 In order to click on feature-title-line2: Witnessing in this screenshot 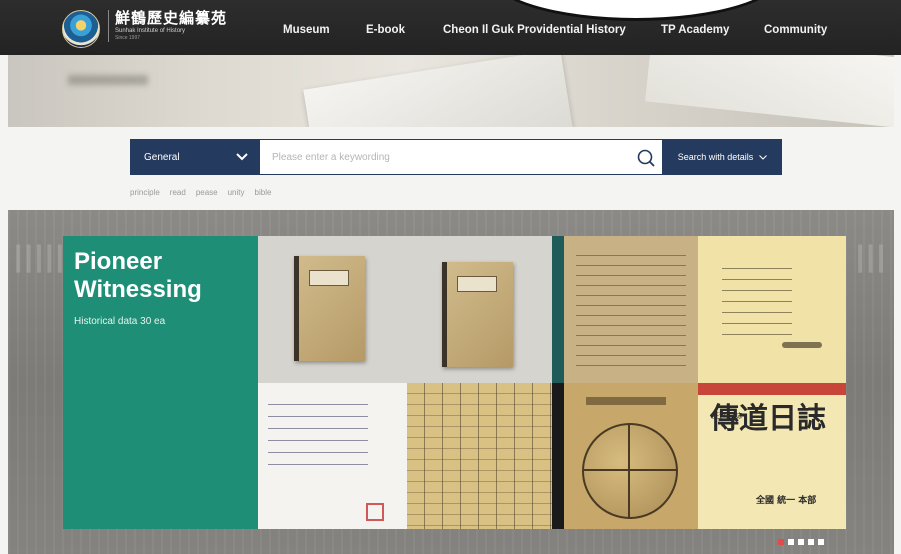, I will do `click(138, 289)`.